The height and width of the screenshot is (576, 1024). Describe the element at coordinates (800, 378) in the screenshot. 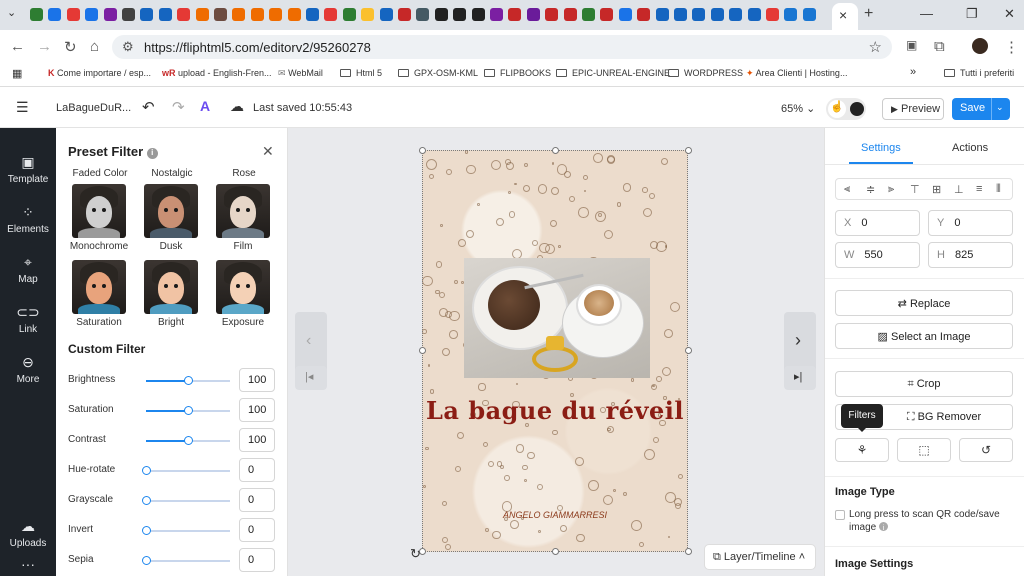

I see `last-page-button: ▸|` at that location.